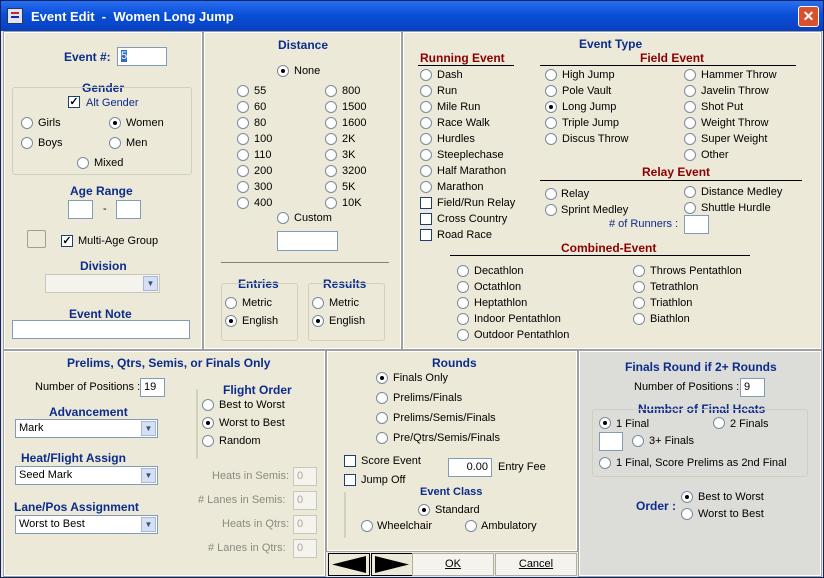 The height and width of the screenshot is (578, 824). What do you see at coordinates (80, 209) in the screenshot?
I see `age-from-input` at bounding box center [80, 209].